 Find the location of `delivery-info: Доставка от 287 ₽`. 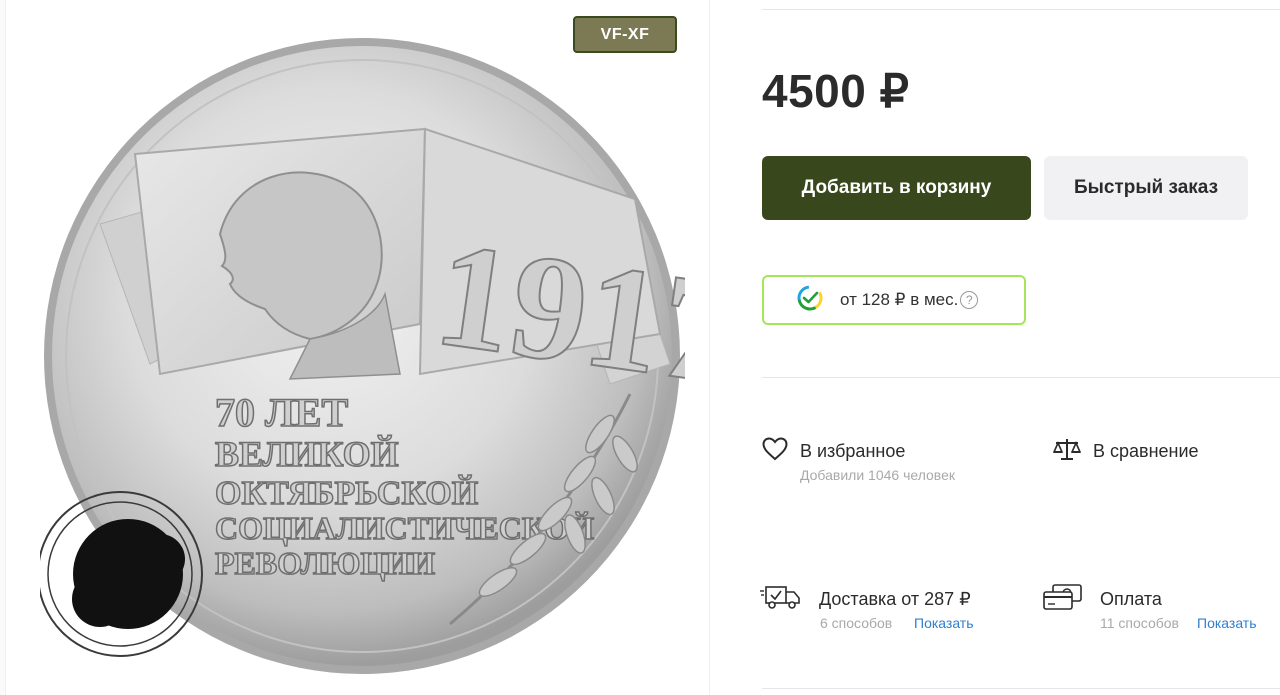

delivery-info: Доставка от 287 ₽ is located at coordinates (865, 599).